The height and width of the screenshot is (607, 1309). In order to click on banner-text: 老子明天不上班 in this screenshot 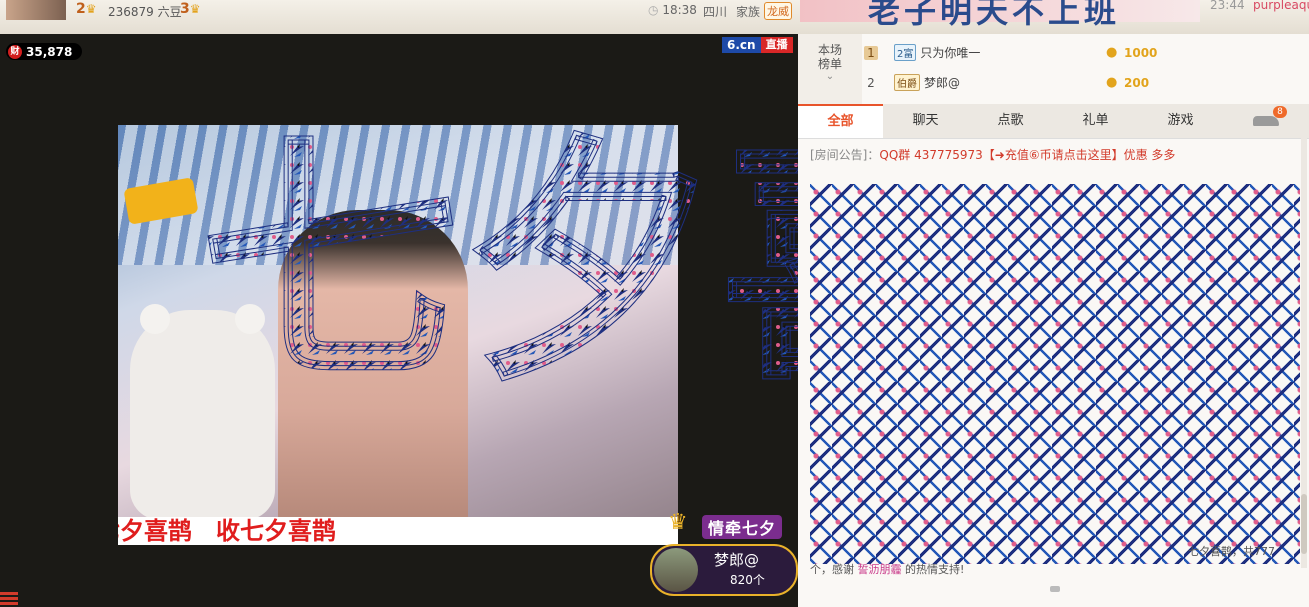, I will do `click(994, 15)`.